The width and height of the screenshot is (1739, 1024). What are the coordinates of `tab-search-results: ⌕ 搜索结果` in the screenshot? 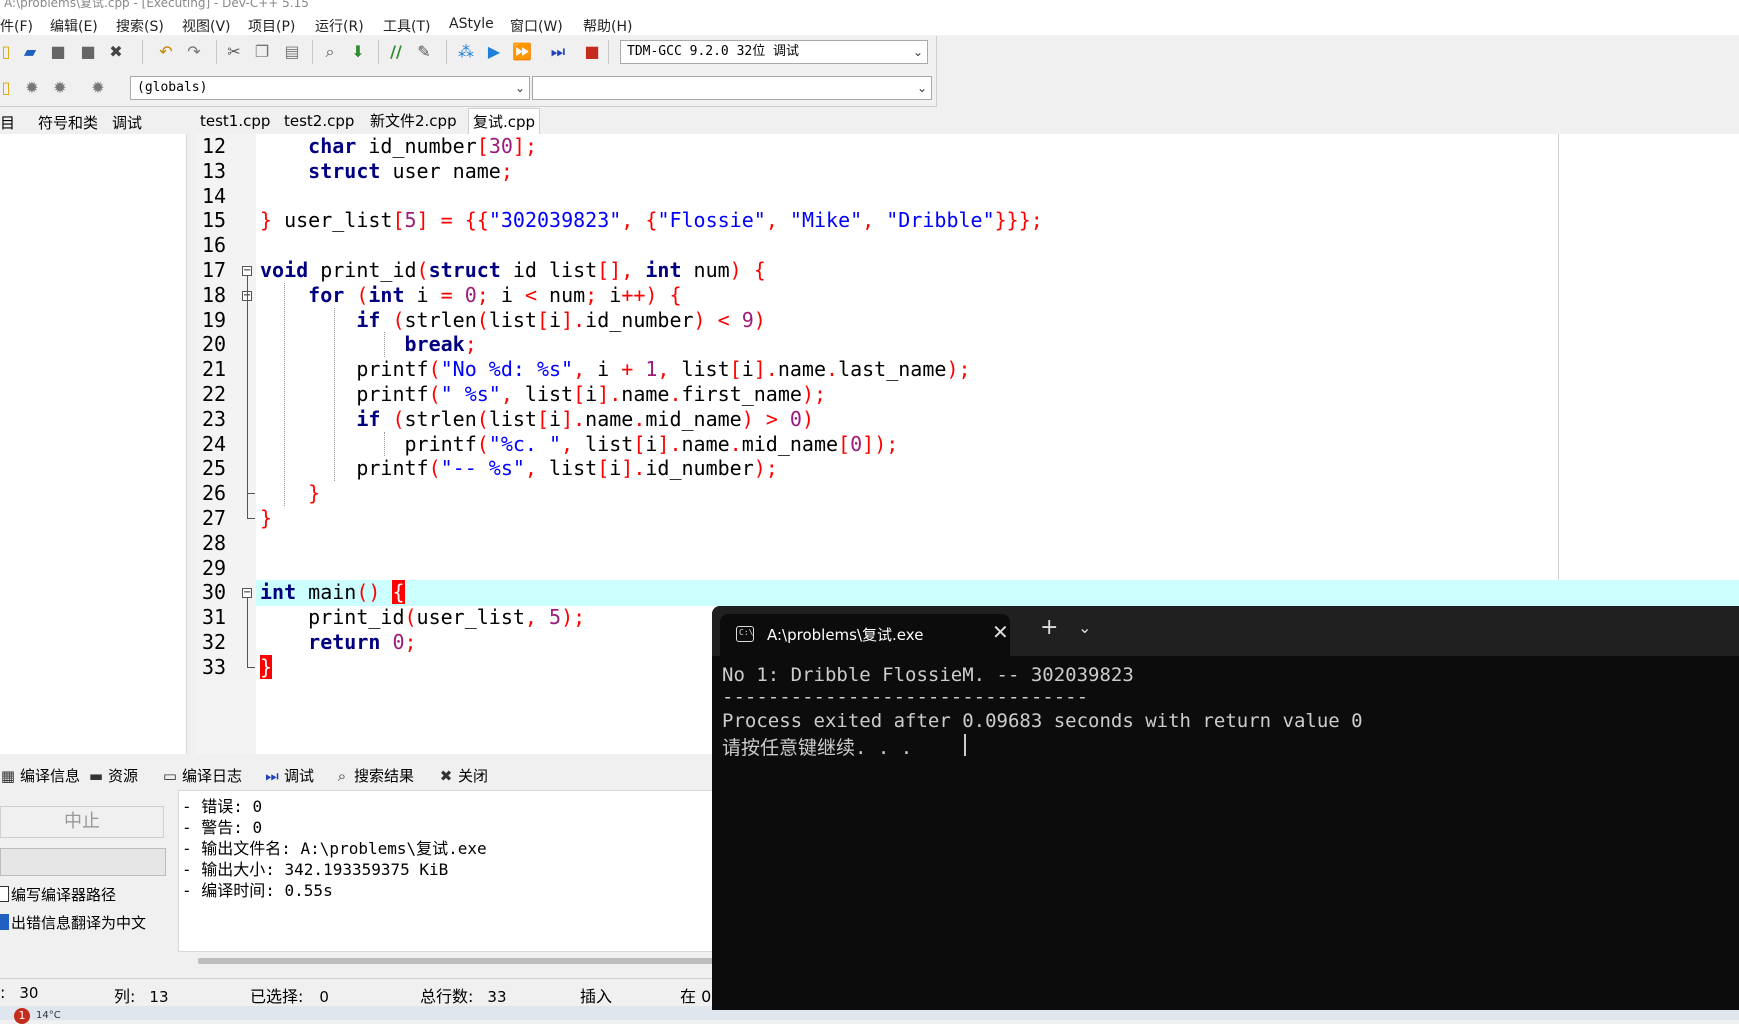 It's located at (374, 775).